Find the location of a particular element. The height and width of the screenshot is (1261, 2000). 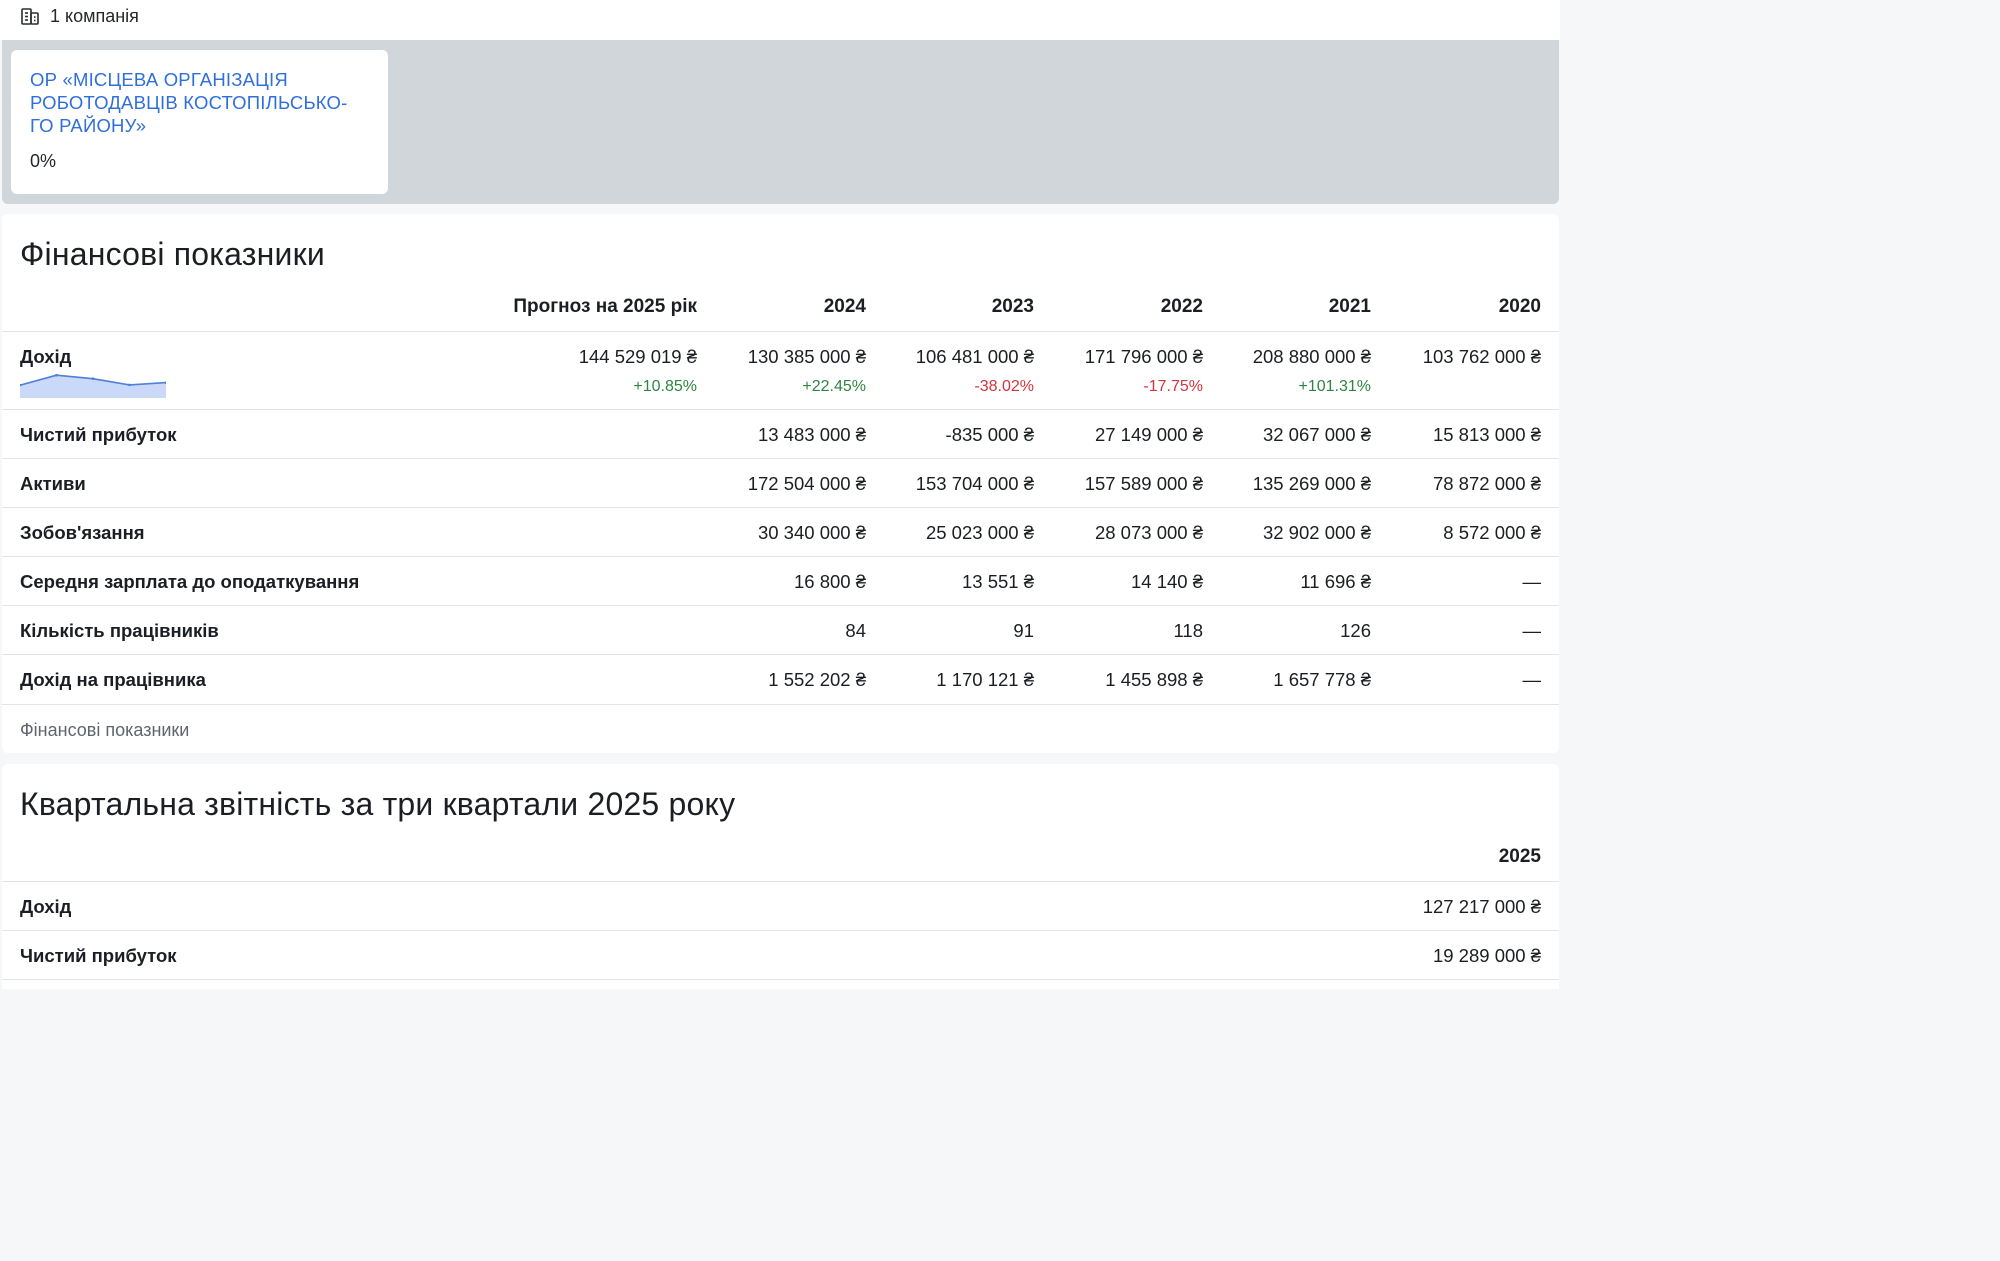

revenue-sparkline is located at coordinates (93, 385).